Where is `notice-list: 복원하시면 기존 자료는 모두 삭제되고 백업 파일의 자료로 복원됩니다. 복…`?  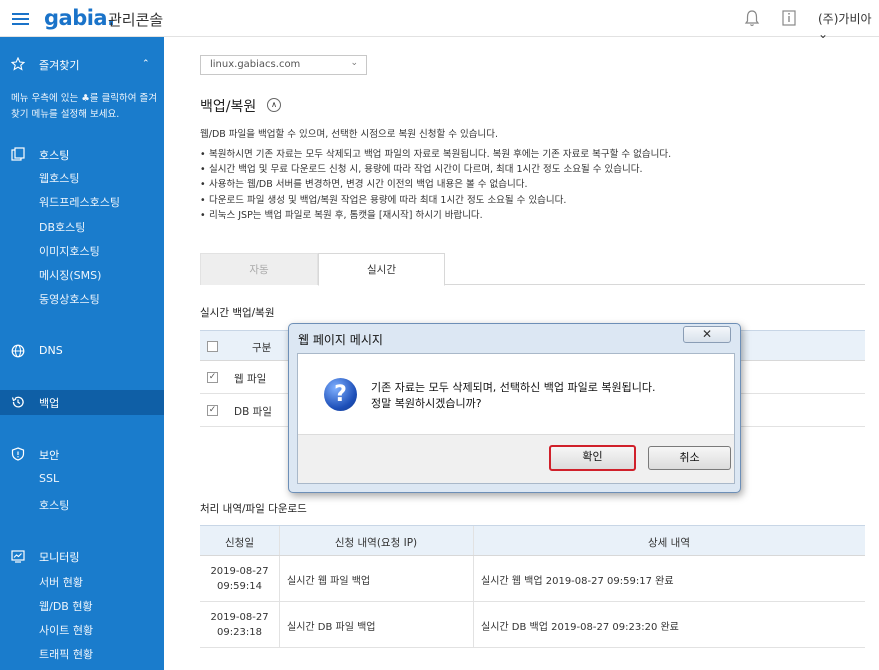
notice-list: 복원하시면 기존 자료는 모두 삭제되고 백업 파일의 자료로 복원됩니다. 복… is located at coordinates (435, 185).